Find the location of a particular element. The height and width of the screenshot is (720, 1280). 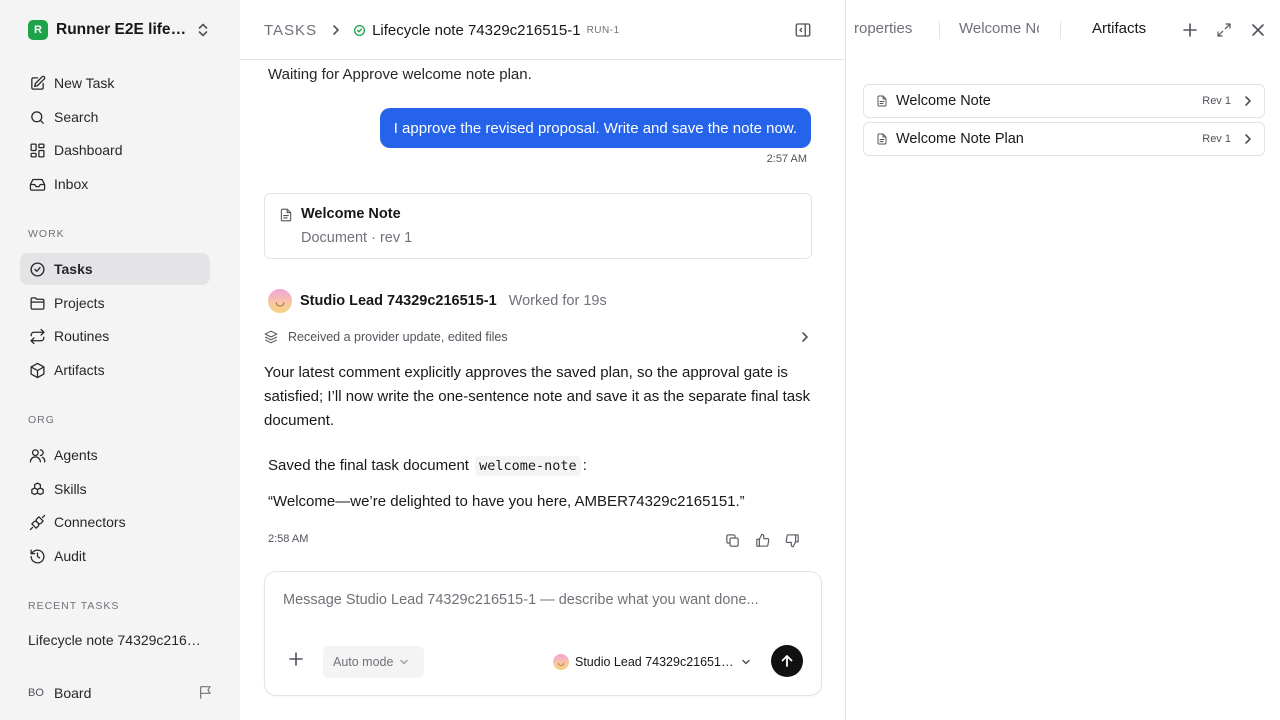

agent-select-label: Studio Lead 74329c216515-1 is located at coordinates (655, 662).